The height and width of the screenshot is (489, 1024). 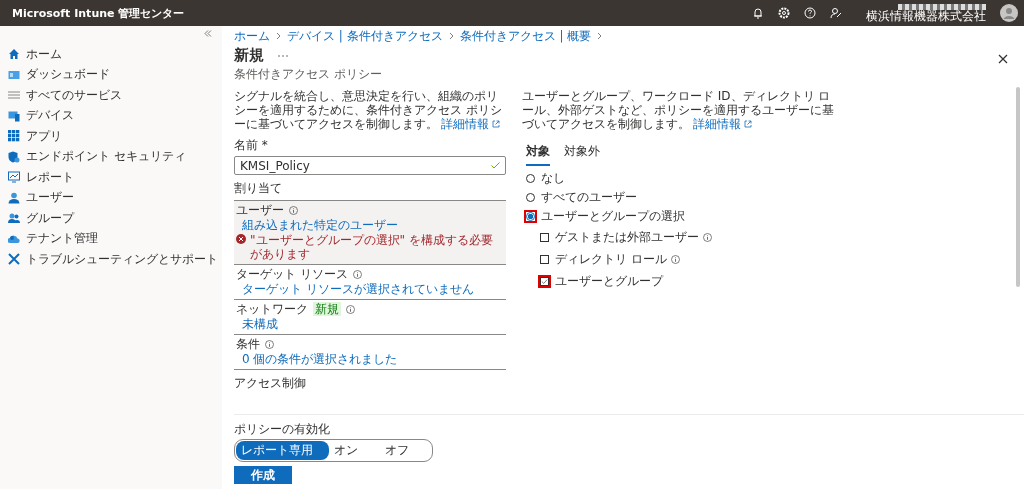 What do you see at coordinates (260, 210) in the screenshot?
I see `section-label: ユーザー` at bounding box center [260, 210].